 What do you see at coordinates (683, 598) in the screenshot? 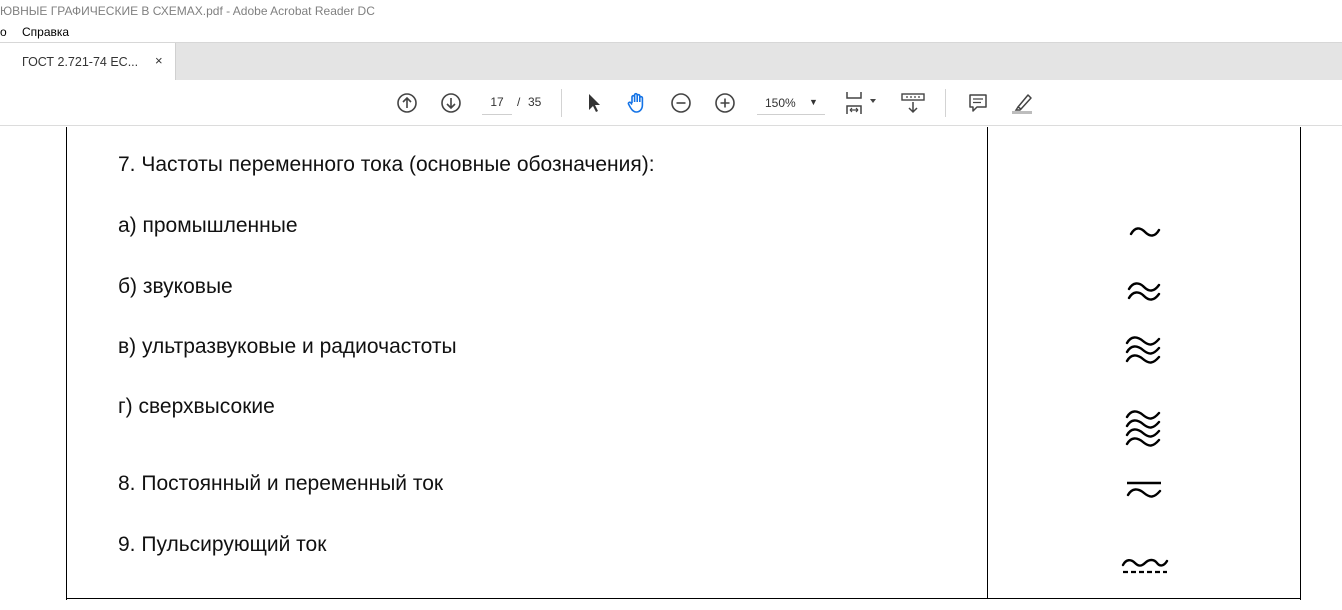
I see `table-border-bottom` at bounding box center [683, 598].